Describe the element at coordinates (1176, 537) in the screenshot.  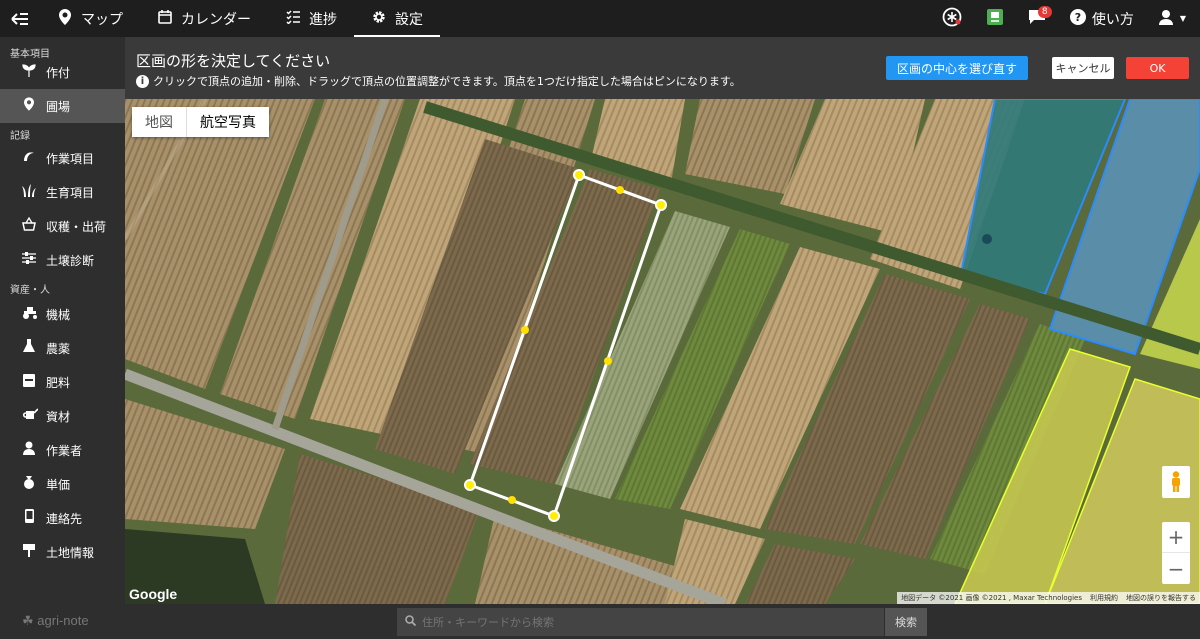
I see `zoom-in-button: +` at that location.